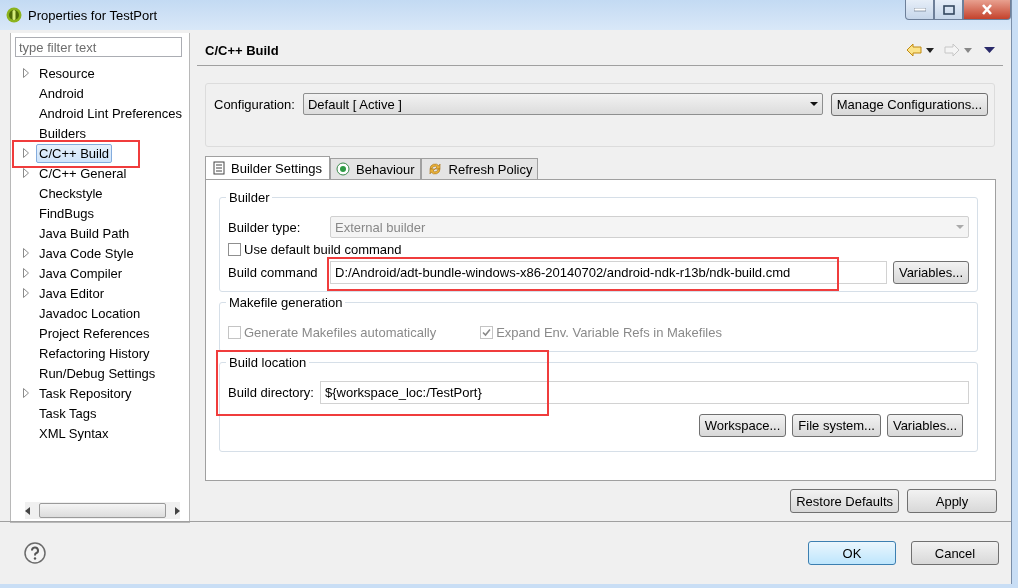  Describe the element at coordinates (955, 553) in the screenshot. I see `dialog-button: Cancel` at that location.